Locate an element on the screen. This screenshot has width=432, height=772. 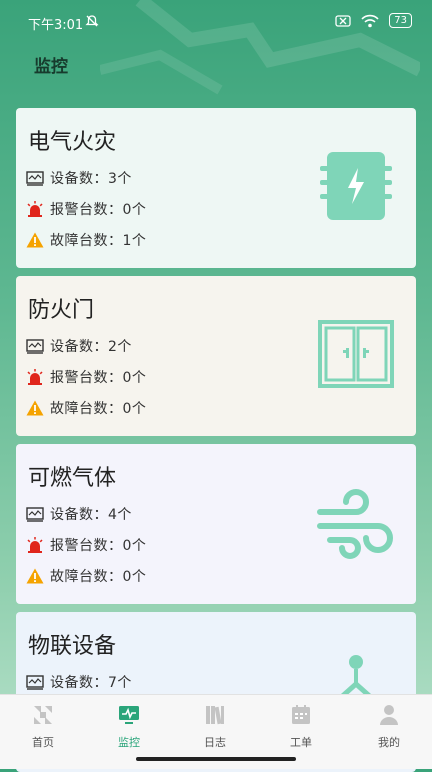
card-title: 电气火灾 is located at coordinates (72, 142).